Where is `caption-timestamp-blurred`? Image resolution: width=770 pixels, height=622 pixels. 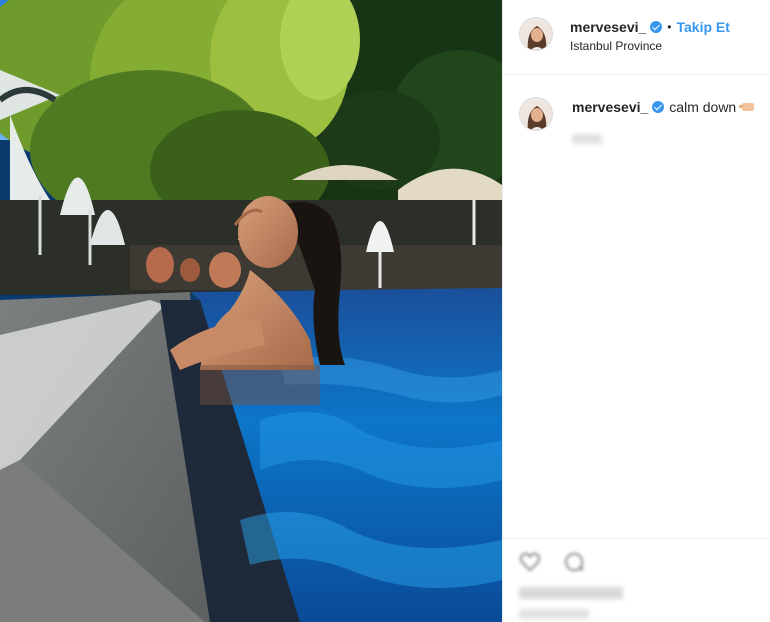
caption-timestamp-blurred is located at coordinates (587, 139).